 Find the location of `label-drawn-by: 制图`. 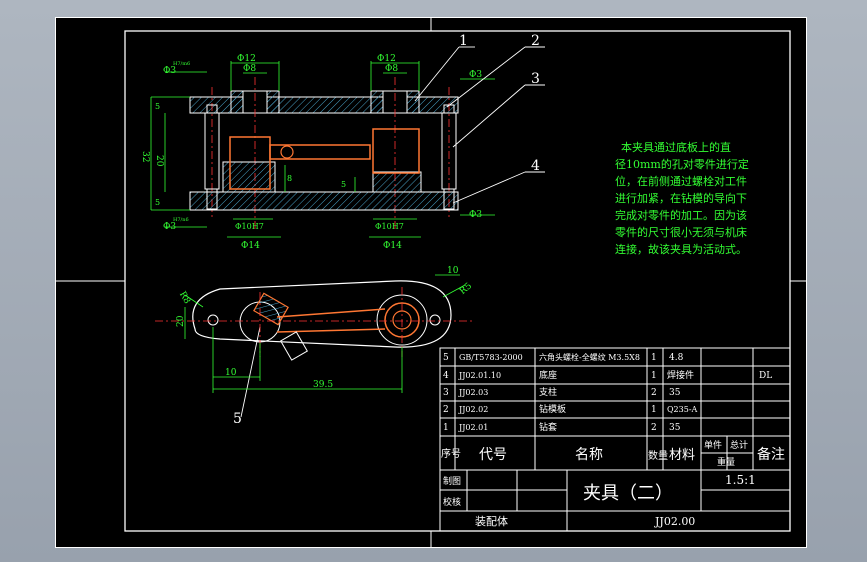

label-drawn-by: 制图 is located at coordinates (452, 481).